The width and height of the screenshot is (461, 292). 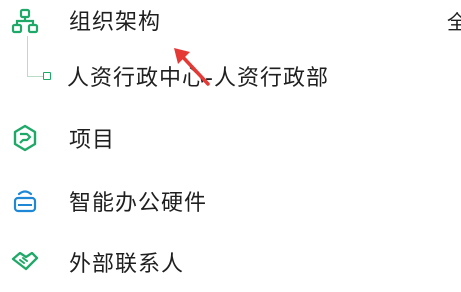 I want to click on edge-text-fragment: 全, so click(x=454, y=22).